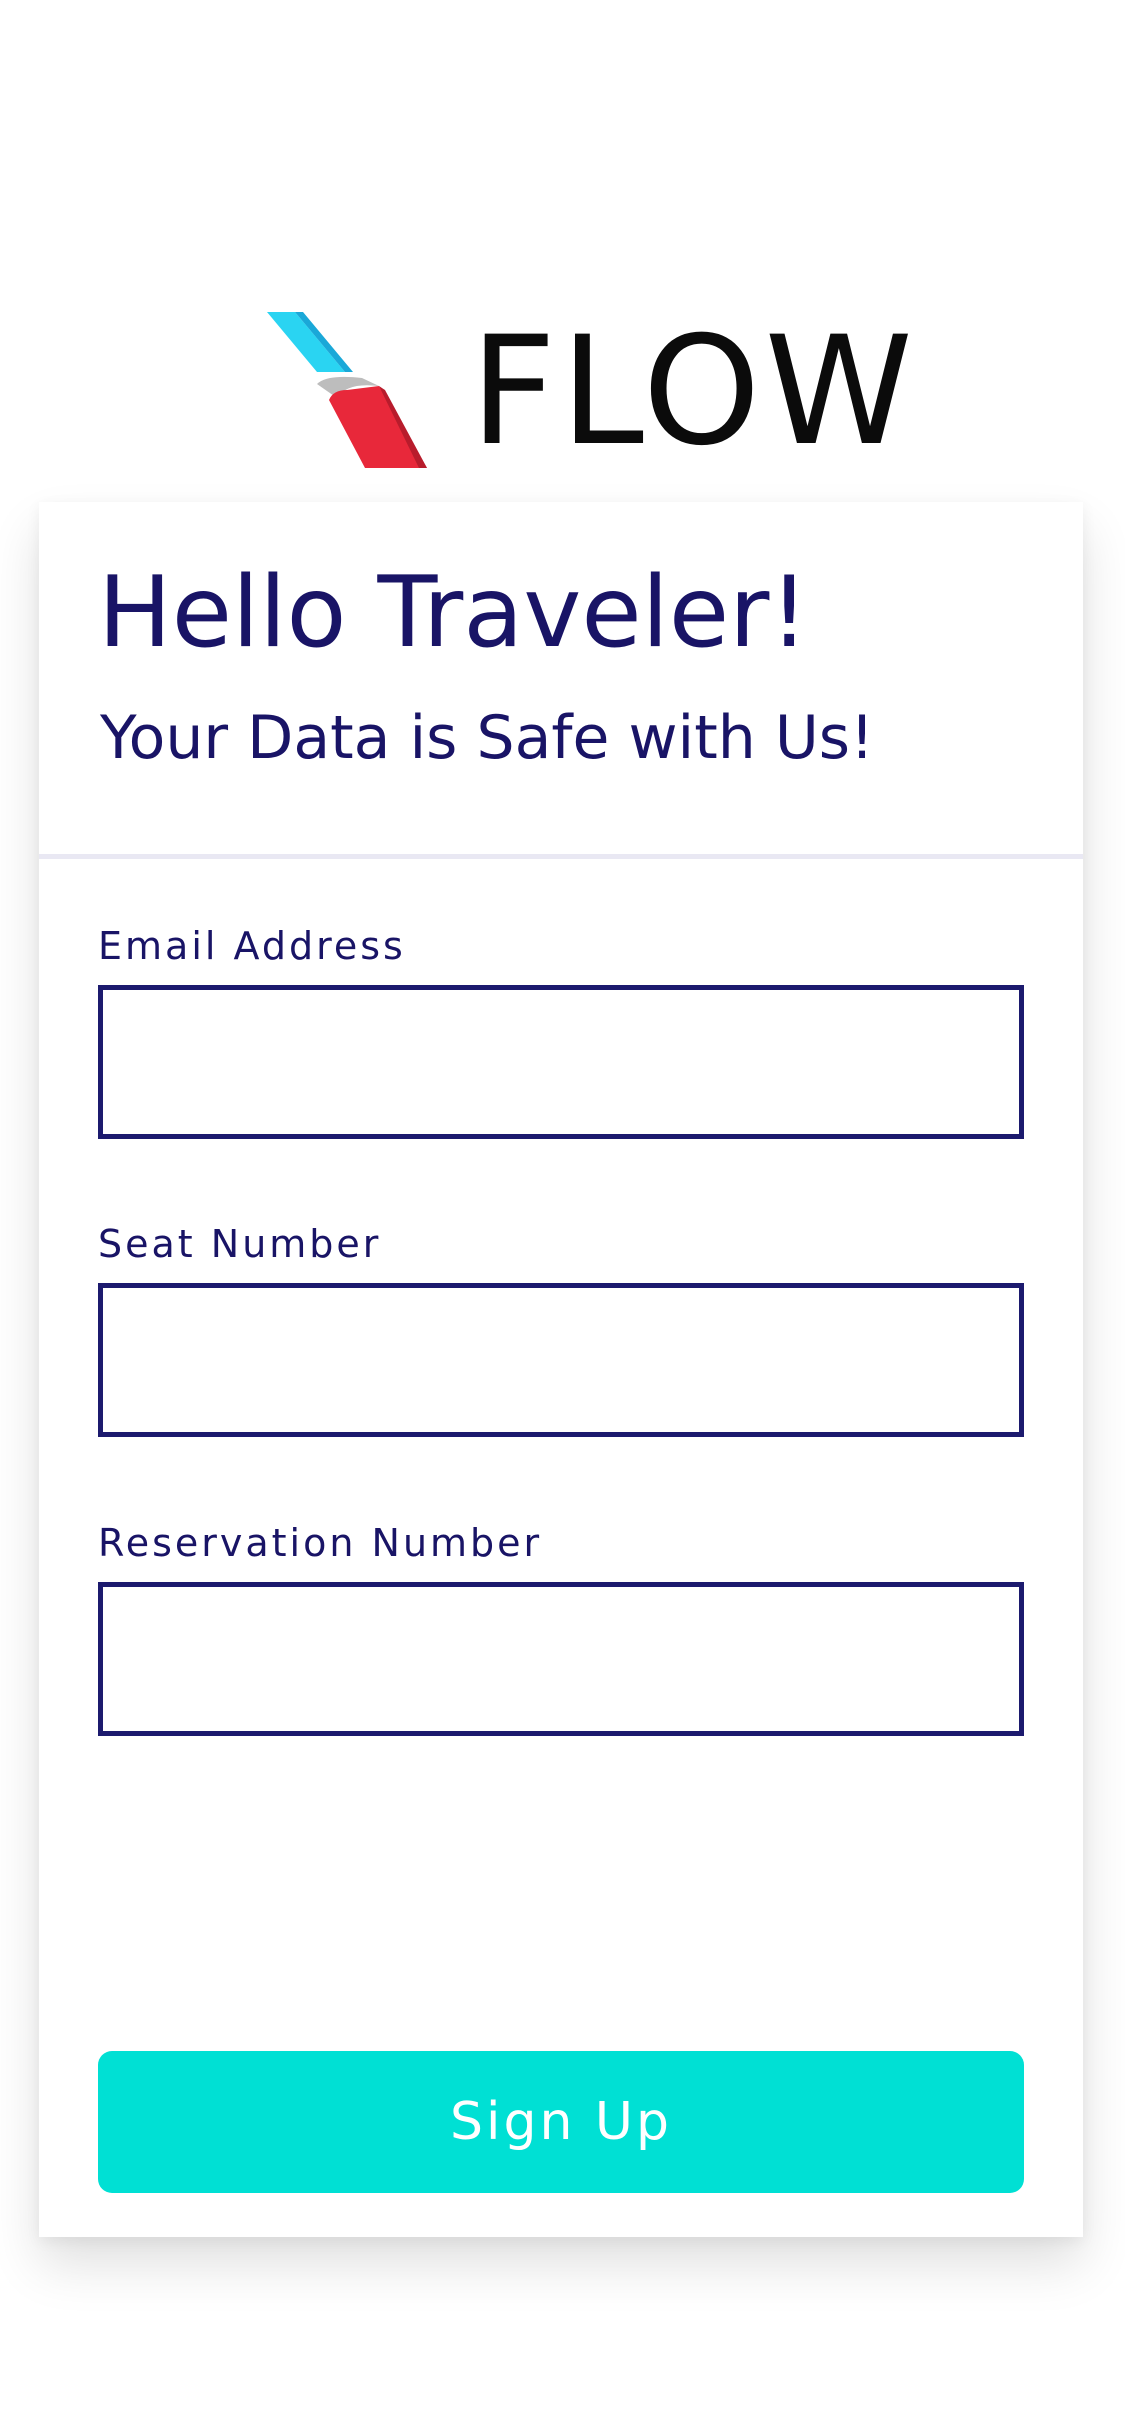 This screenshot has height=2436, width=1125. Describe the element at coordinates (320, 1543) in the screenshot. I see `reservation-number-label: Reservation Number` at that location.